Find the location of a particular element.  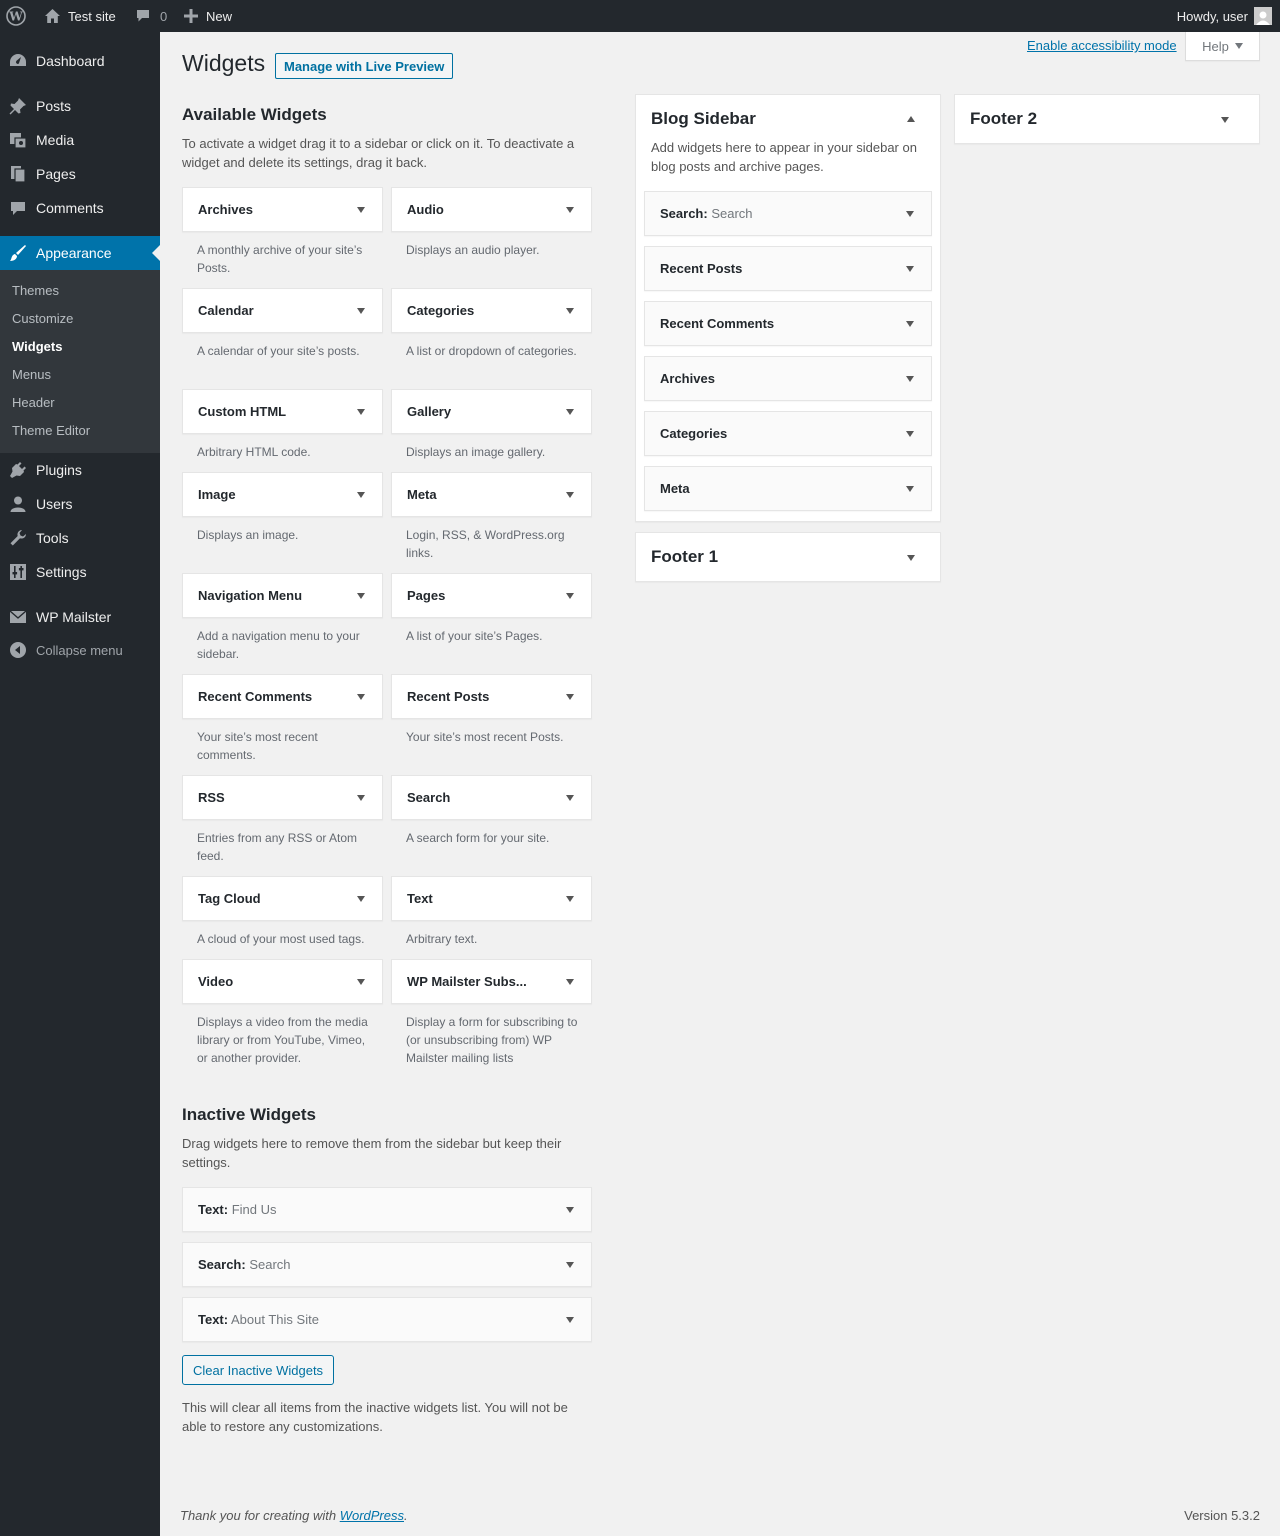

widget-description: A search form for your site. is located at coordinates (478, 838).